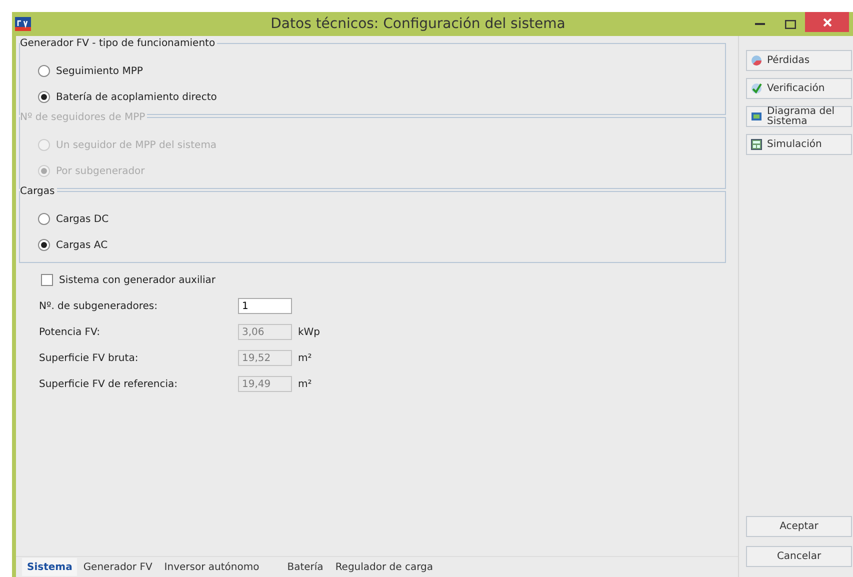 This screenshot has height=577, width=853. What do you see at coordinates (70, 332) in the screenshot?
I see `field-label: Potencia FV:` at bounding box center [70, 332].